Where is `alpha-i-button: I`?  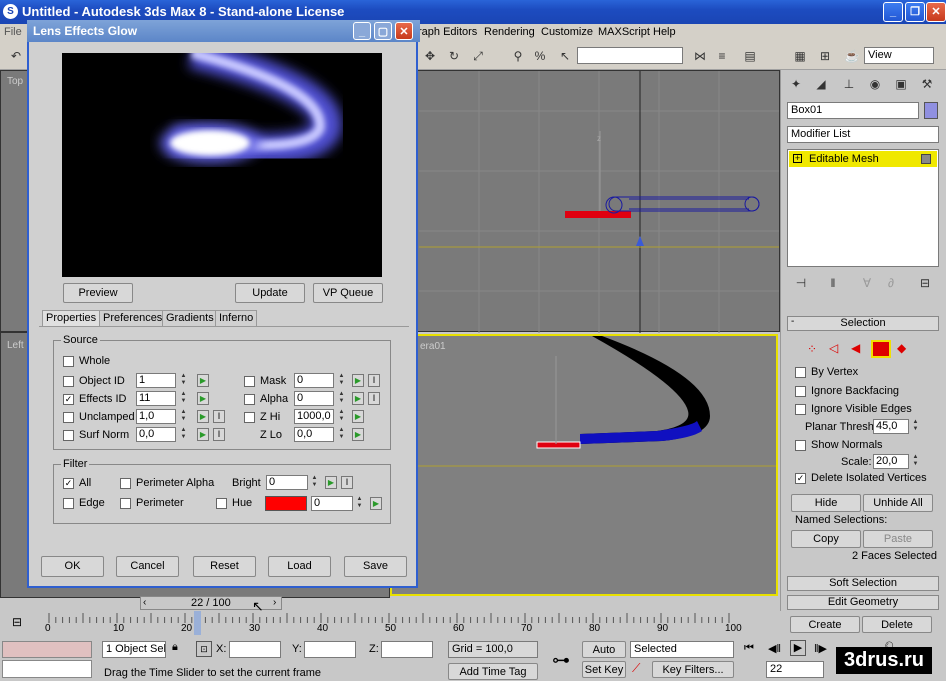
alpha-i-button: I is located at coordinates (374, 398).